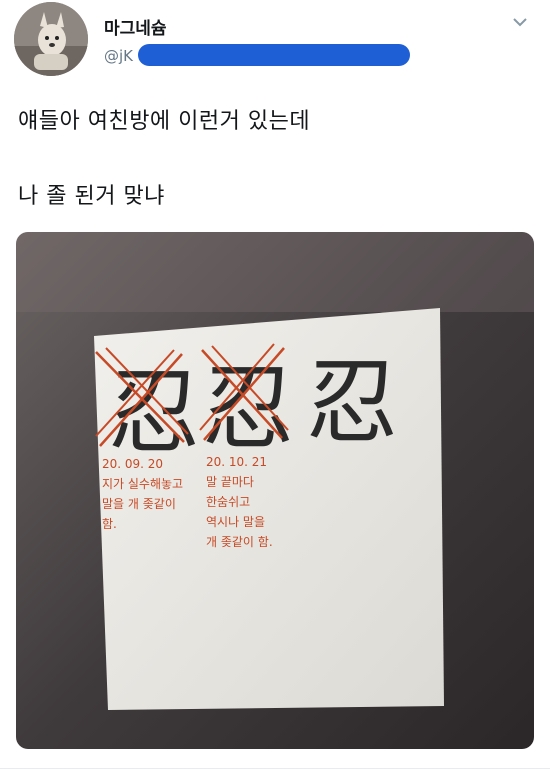  I want to click on chevron-down-icon, so click(520, 22).